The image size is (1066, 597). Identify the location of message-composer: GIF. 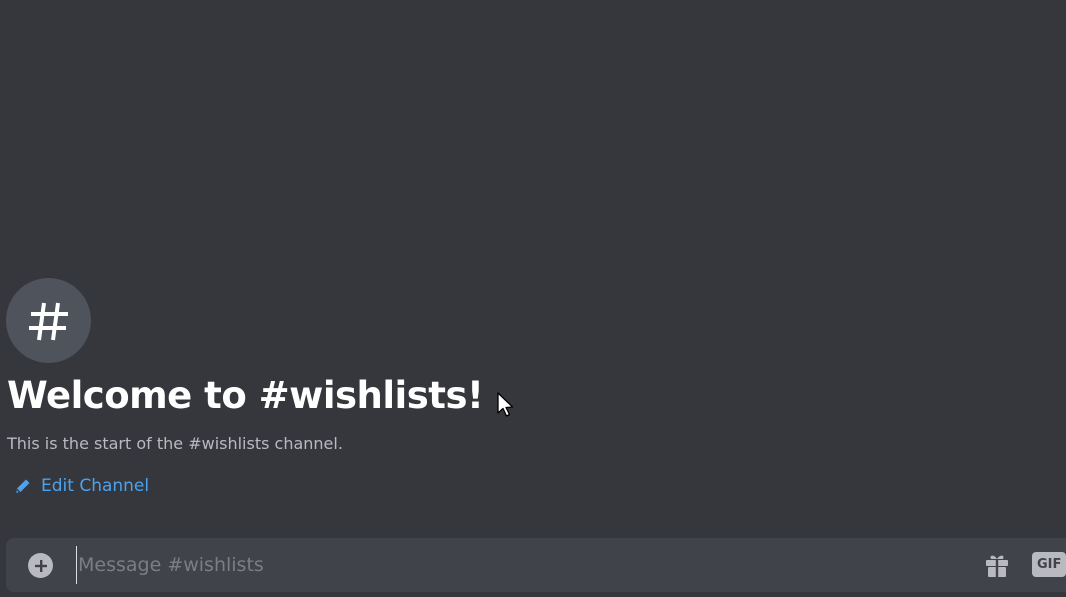
(536, 565).